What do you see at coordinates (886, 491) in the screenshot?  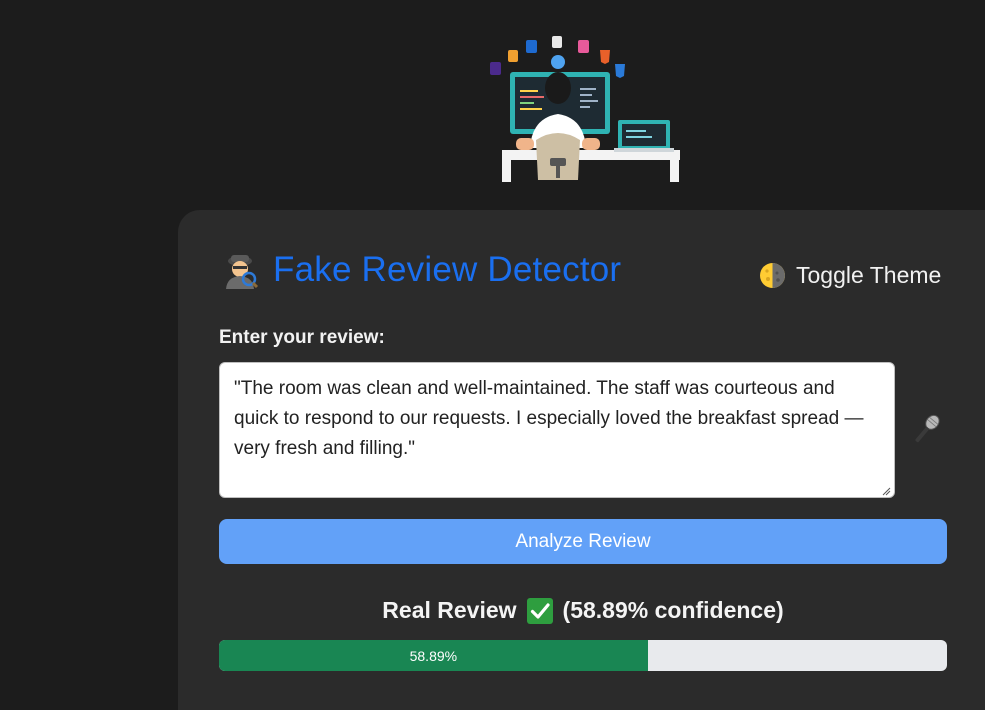 I see `resize-grip-icon` at bounding box center [886, 491].